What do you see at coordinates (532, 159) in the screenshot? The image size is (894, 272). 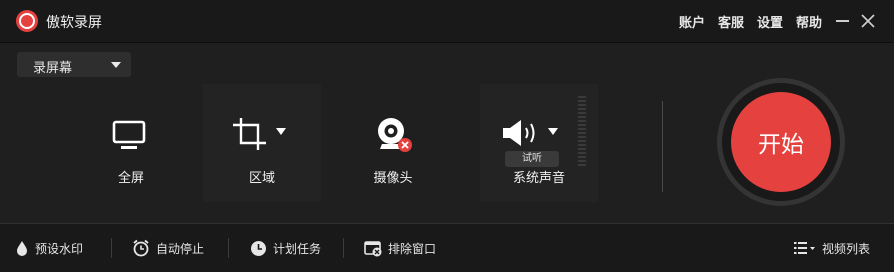 I see `audio-test-button: 试听` at bounding box center [532, 159].